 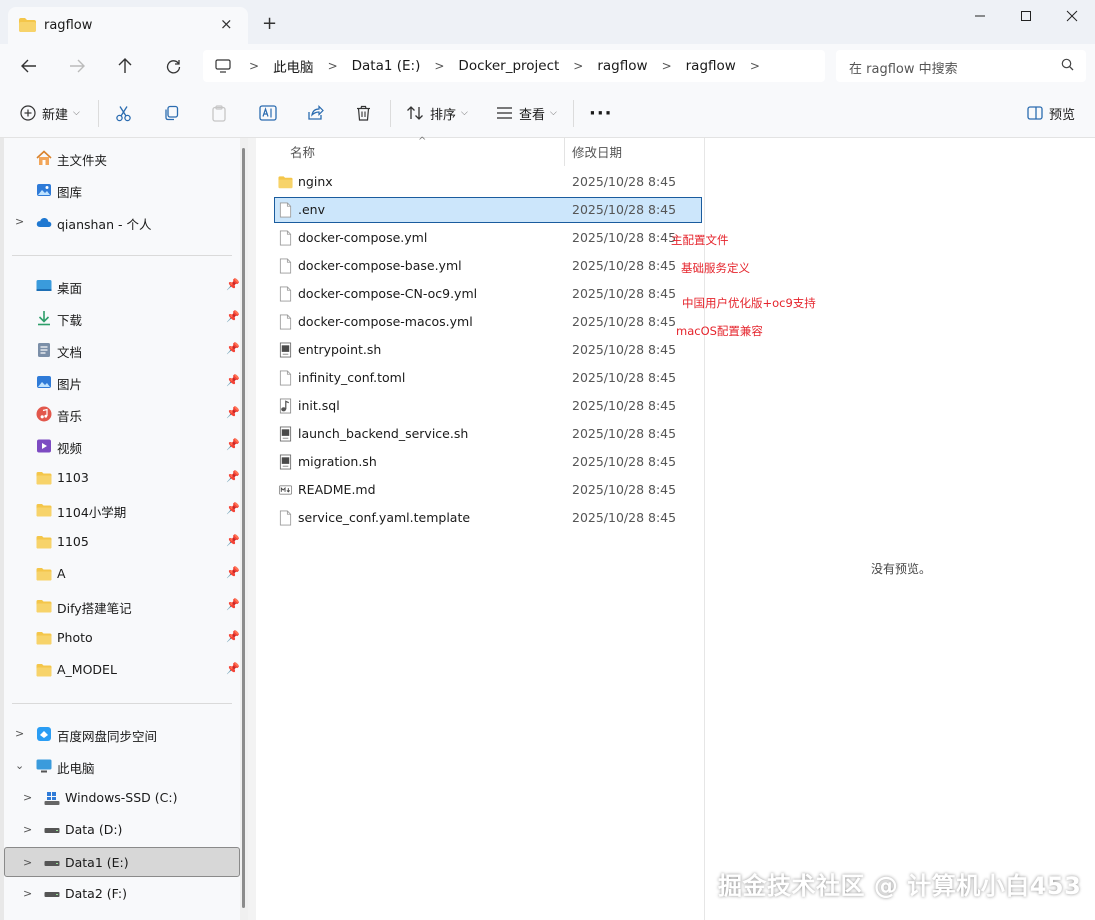 I want to click on sort-button: 排序 ⌵, so click(x=437, y=113).